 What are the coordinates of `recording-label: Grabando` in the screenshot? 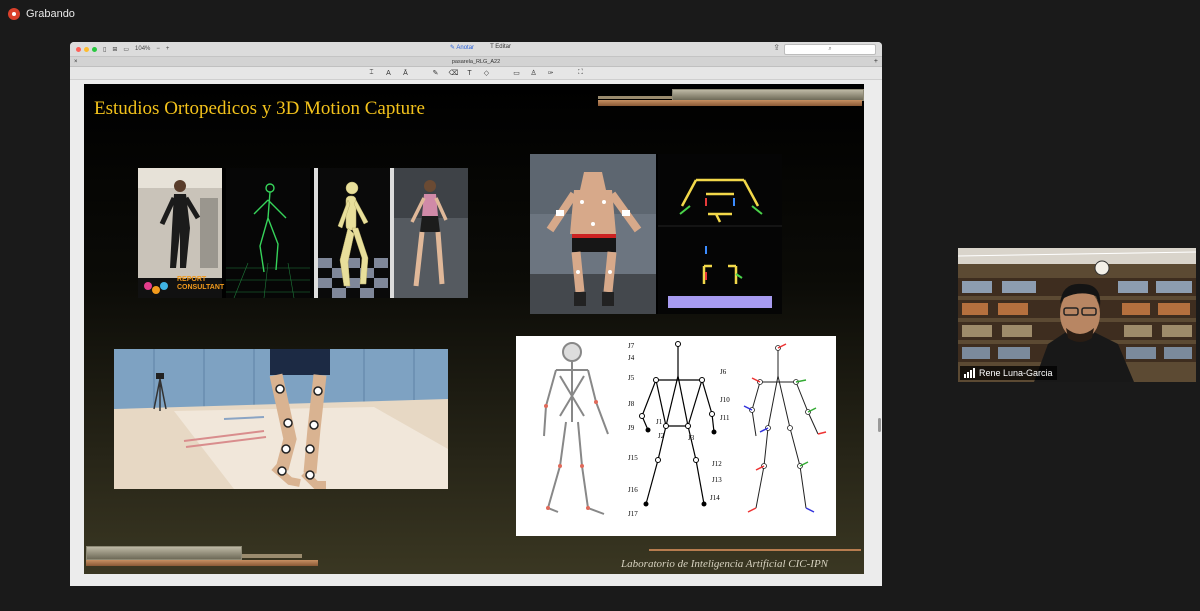 It's located at (50, 14).